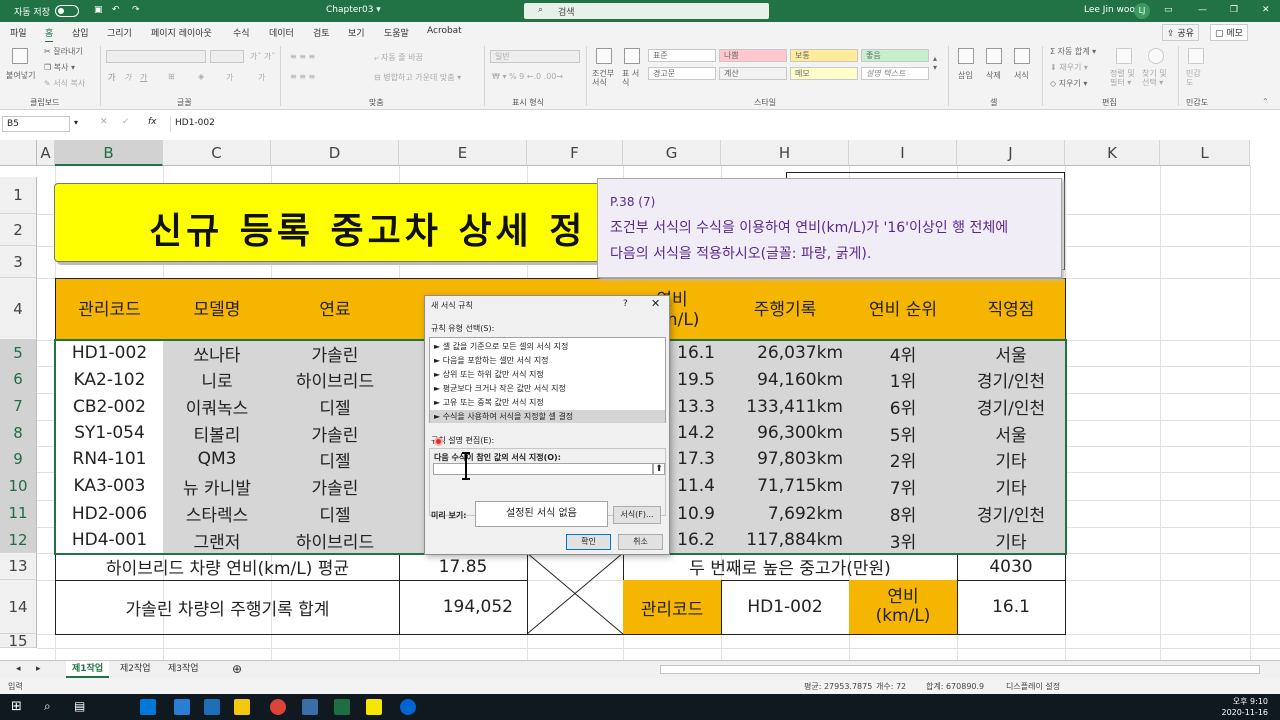  What do you see at coordinates (18, 459) in the screenshot?
I see `row-header-9: 9` at bounding box center [18, 459].